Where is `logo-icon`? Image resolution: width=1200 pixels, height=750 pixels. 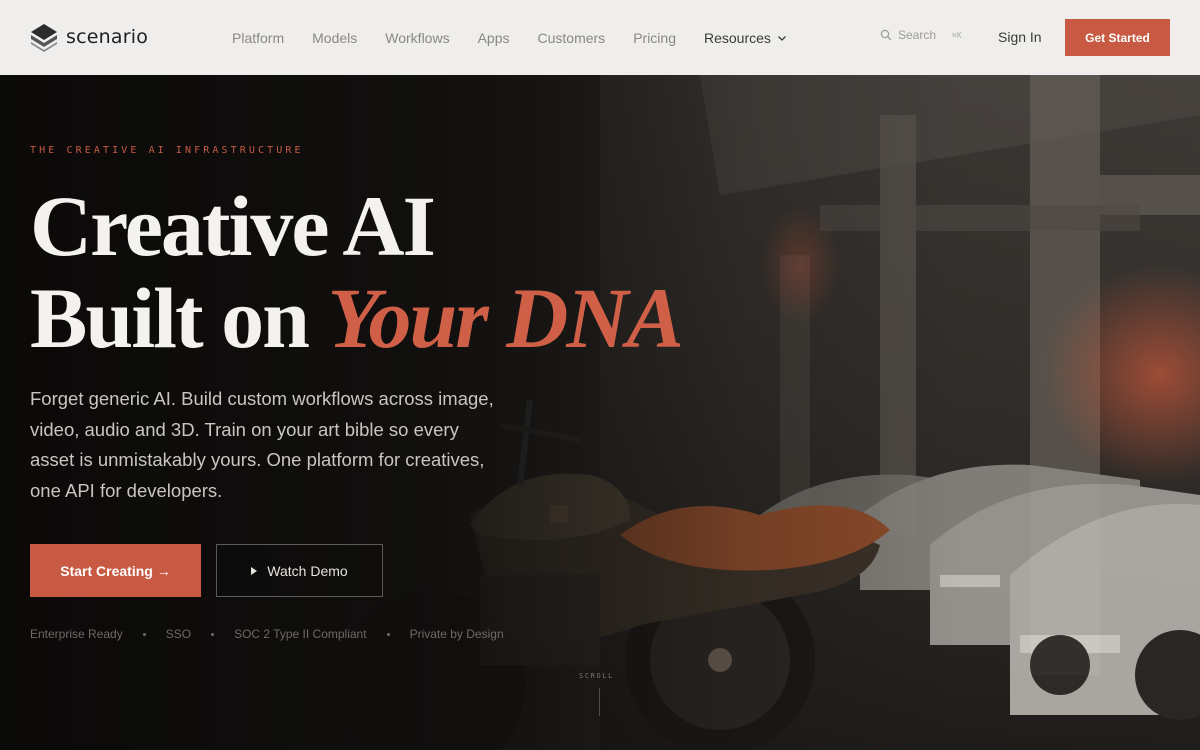 logo-icon is located at coordinates (44, 38).